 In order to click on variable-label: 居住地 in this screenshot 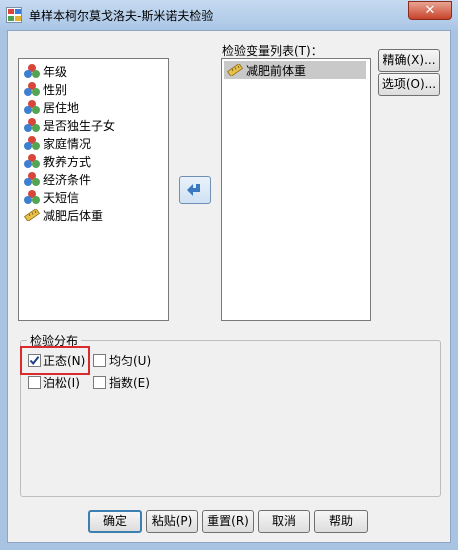, I will do `click(61, 108)`.